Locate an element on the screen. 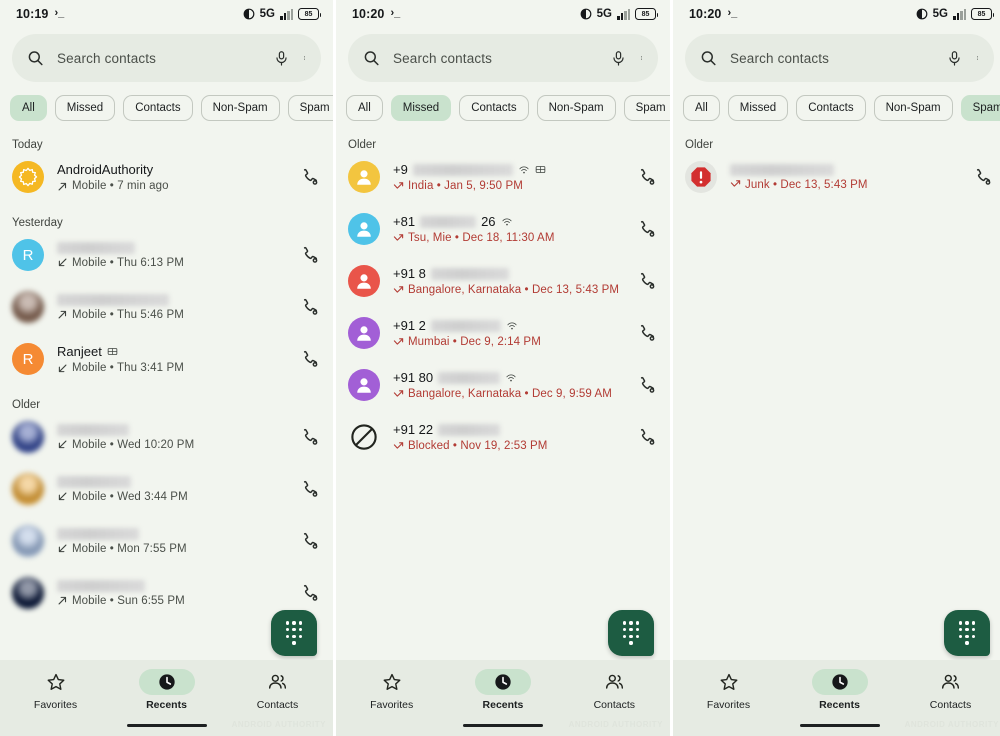  call-row-detail: Mobile • Mon 7:55 PM is located at coordinates (170, 549).